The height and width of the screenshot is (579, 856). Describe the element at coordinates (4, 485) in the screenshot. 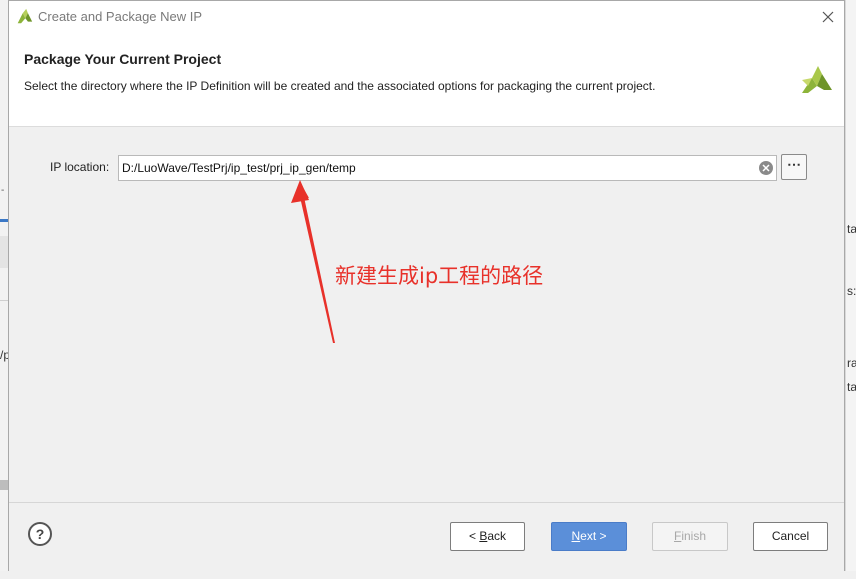

I see `background-scroll` at that location.